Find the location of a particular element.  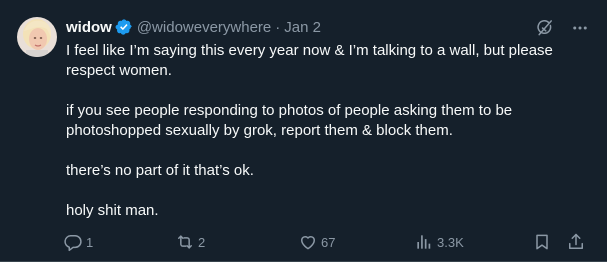

grok-icon is located at coordinates (545, 28).